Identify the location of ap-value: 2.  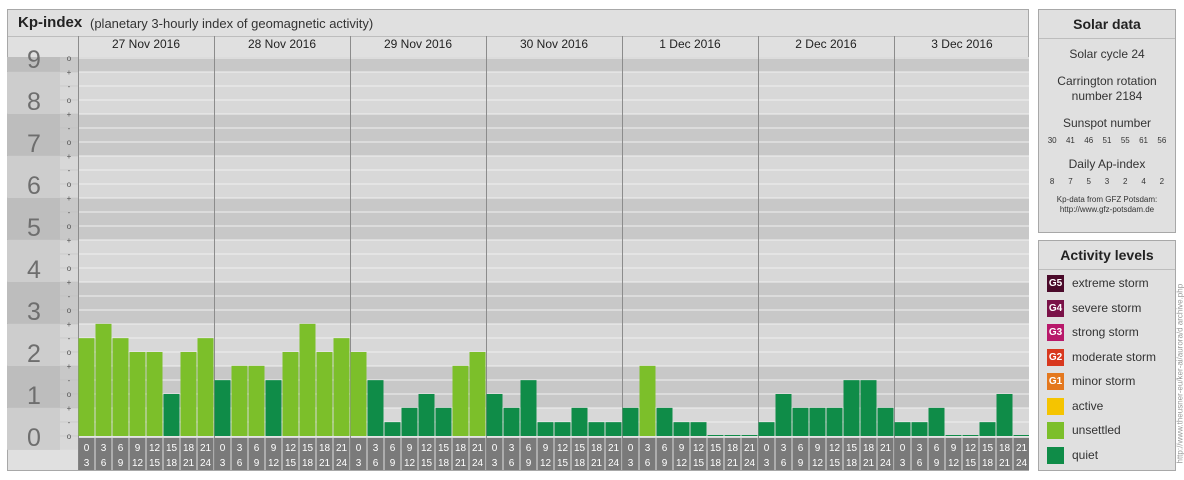
(1162, 181).